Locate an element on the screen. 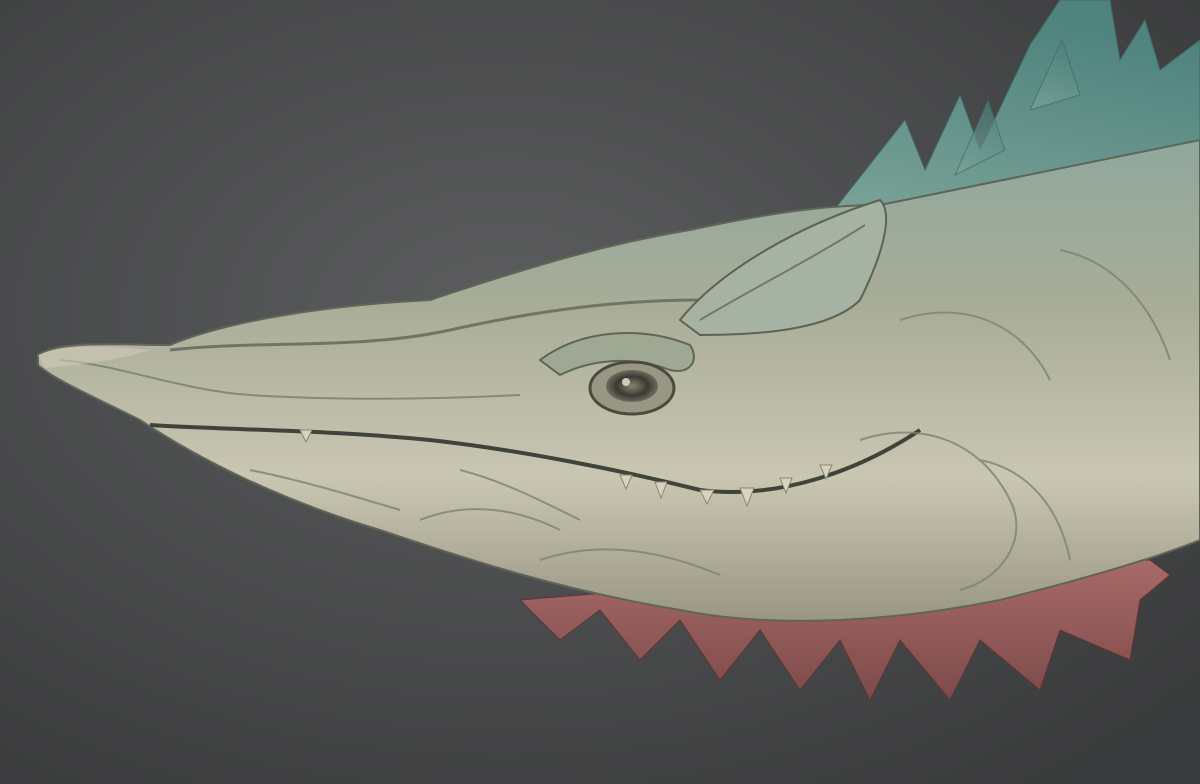 This screenshot has width=1200, height=784. eye is located at coordinates (632, 388).